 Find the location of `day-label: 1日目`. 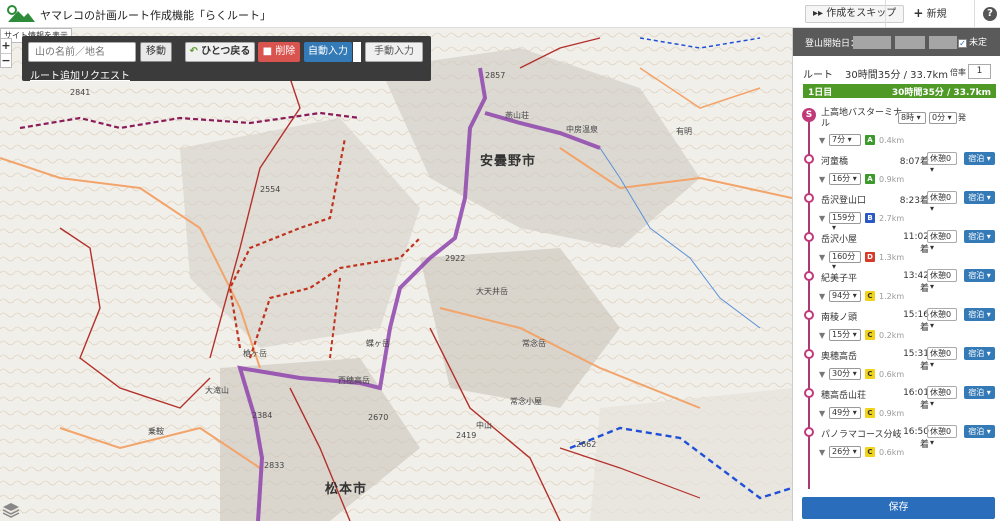

day-label: 1日目 is located at coordinates (820, 93).